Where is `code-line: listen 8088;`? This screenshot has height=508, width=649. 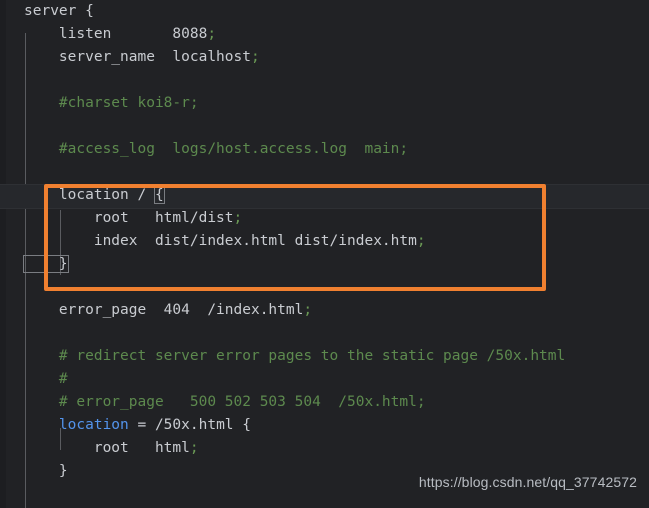 code-line: listen 8088; is located at coordinates (324, 34).